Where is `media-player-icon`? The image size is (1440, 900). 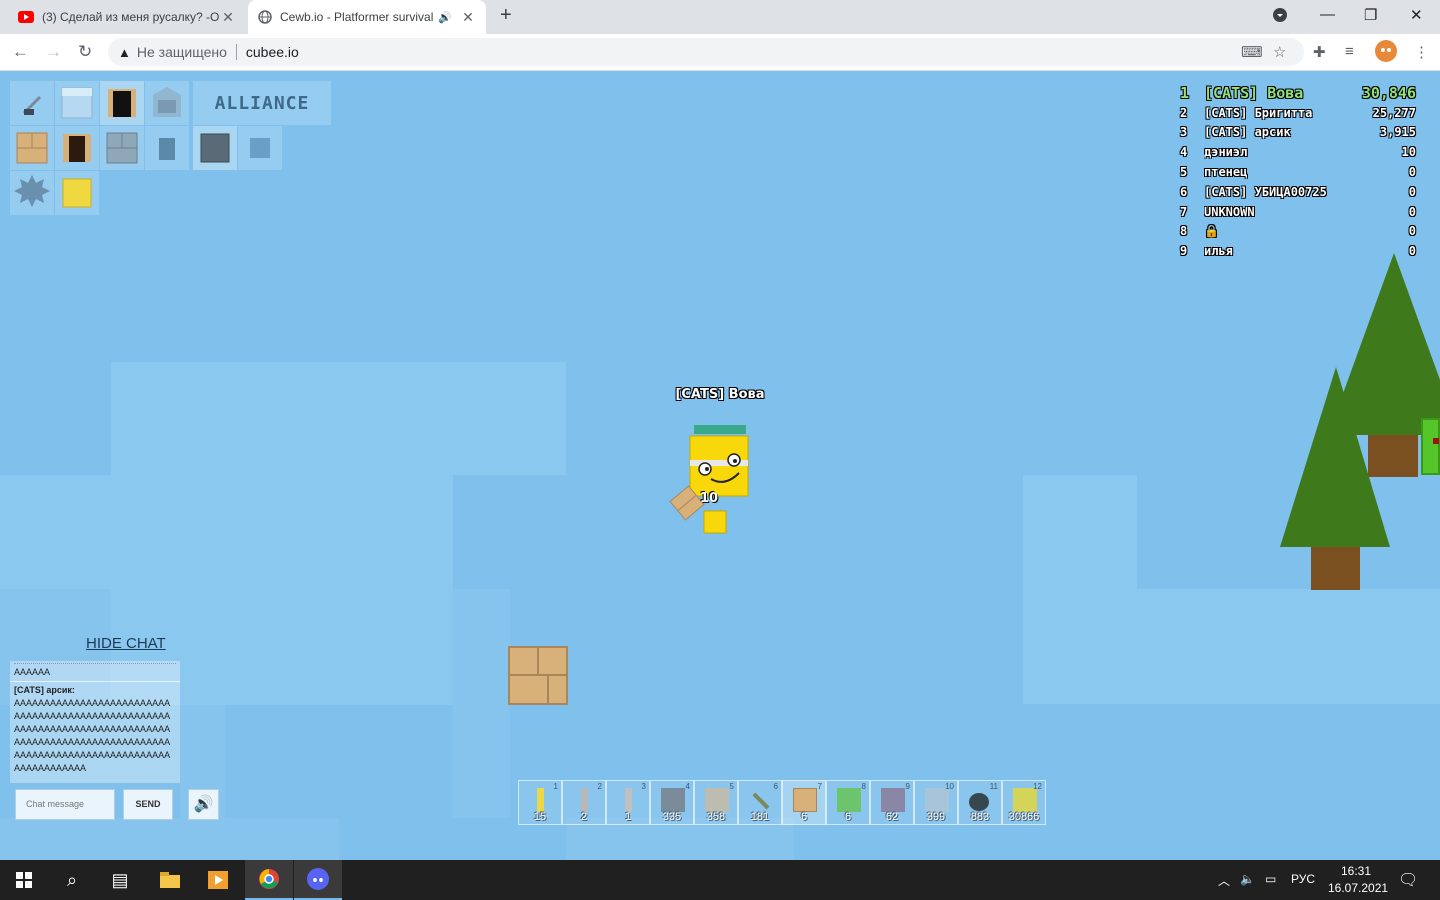
media-player-icon is located at coordinates (218, 880).